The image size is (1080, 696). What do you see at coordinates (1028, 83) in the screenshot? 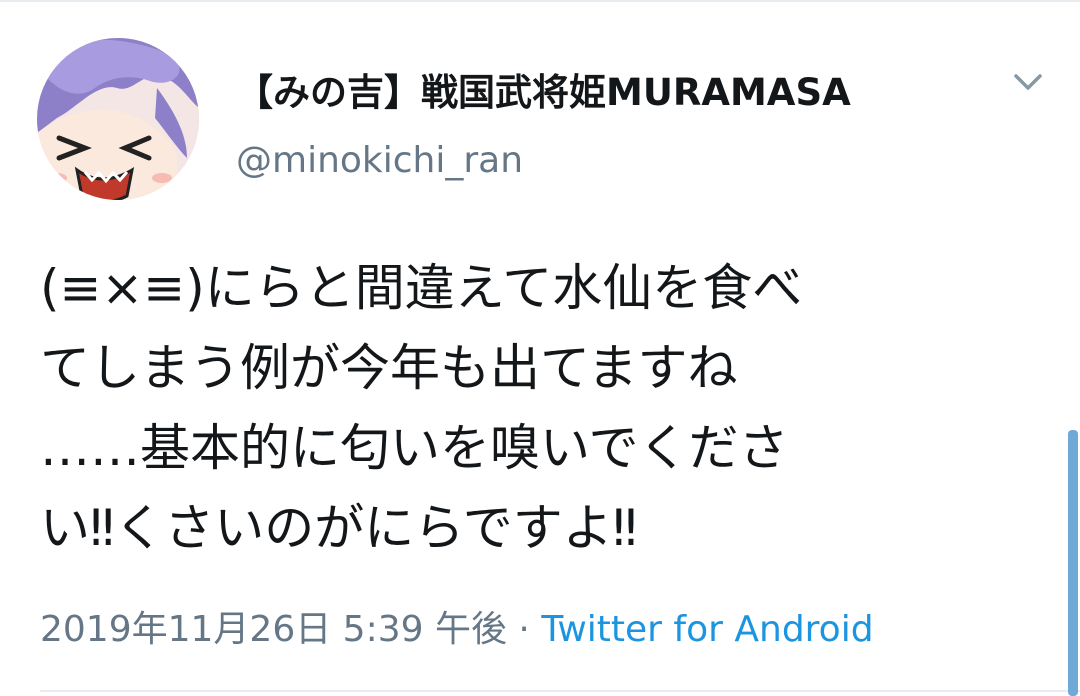
I see `chevron-down-icon` at bounding box center [1028, 83].